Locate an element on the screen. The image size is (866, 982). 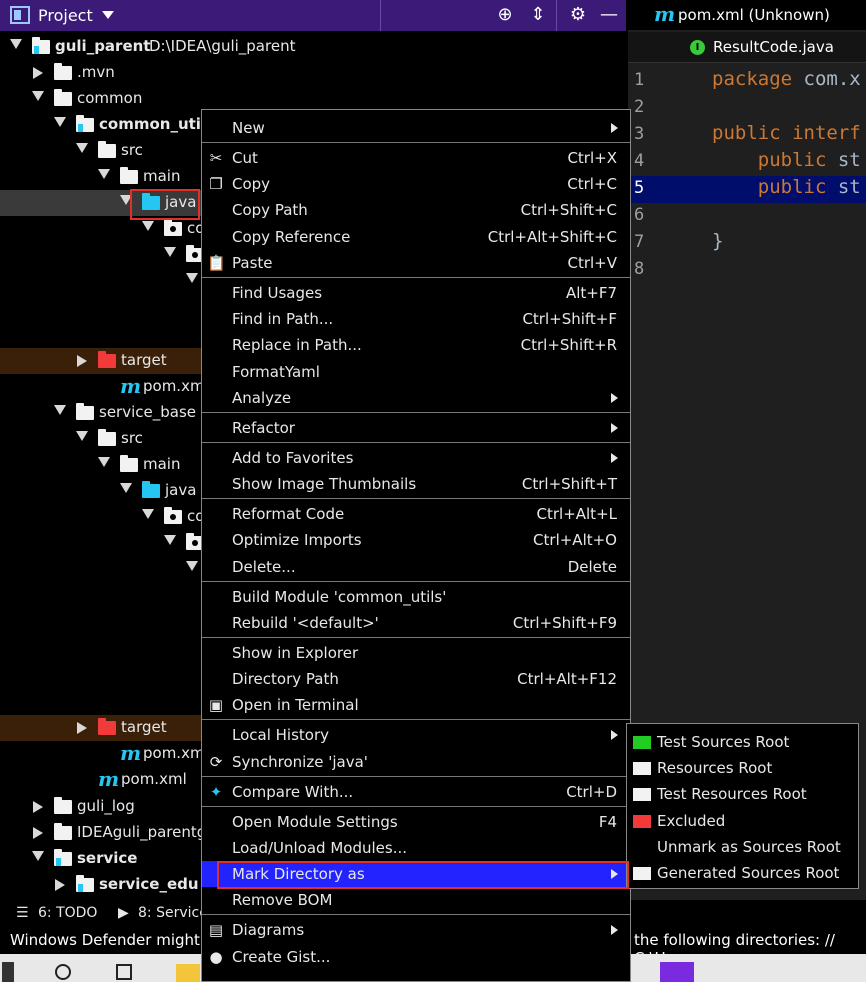
menu-item-label: Diagrams is located at coordinates (268, 930).